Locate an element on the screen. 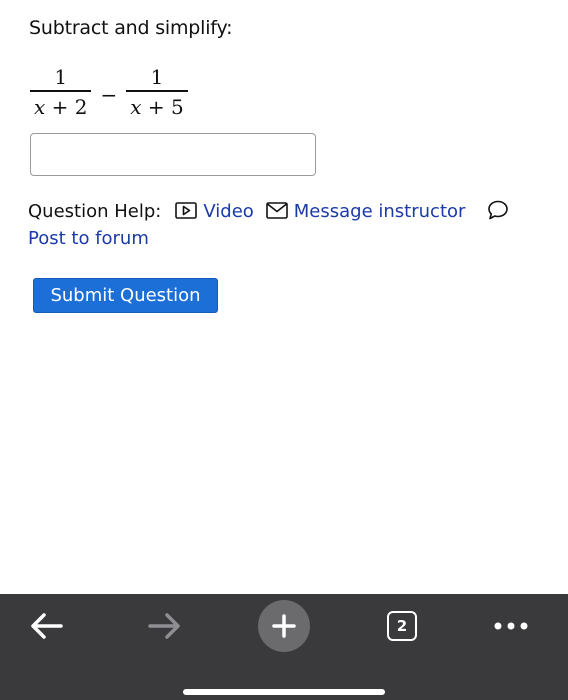  message-instructor-link: Message instructor is located at coordinates (365, 211).